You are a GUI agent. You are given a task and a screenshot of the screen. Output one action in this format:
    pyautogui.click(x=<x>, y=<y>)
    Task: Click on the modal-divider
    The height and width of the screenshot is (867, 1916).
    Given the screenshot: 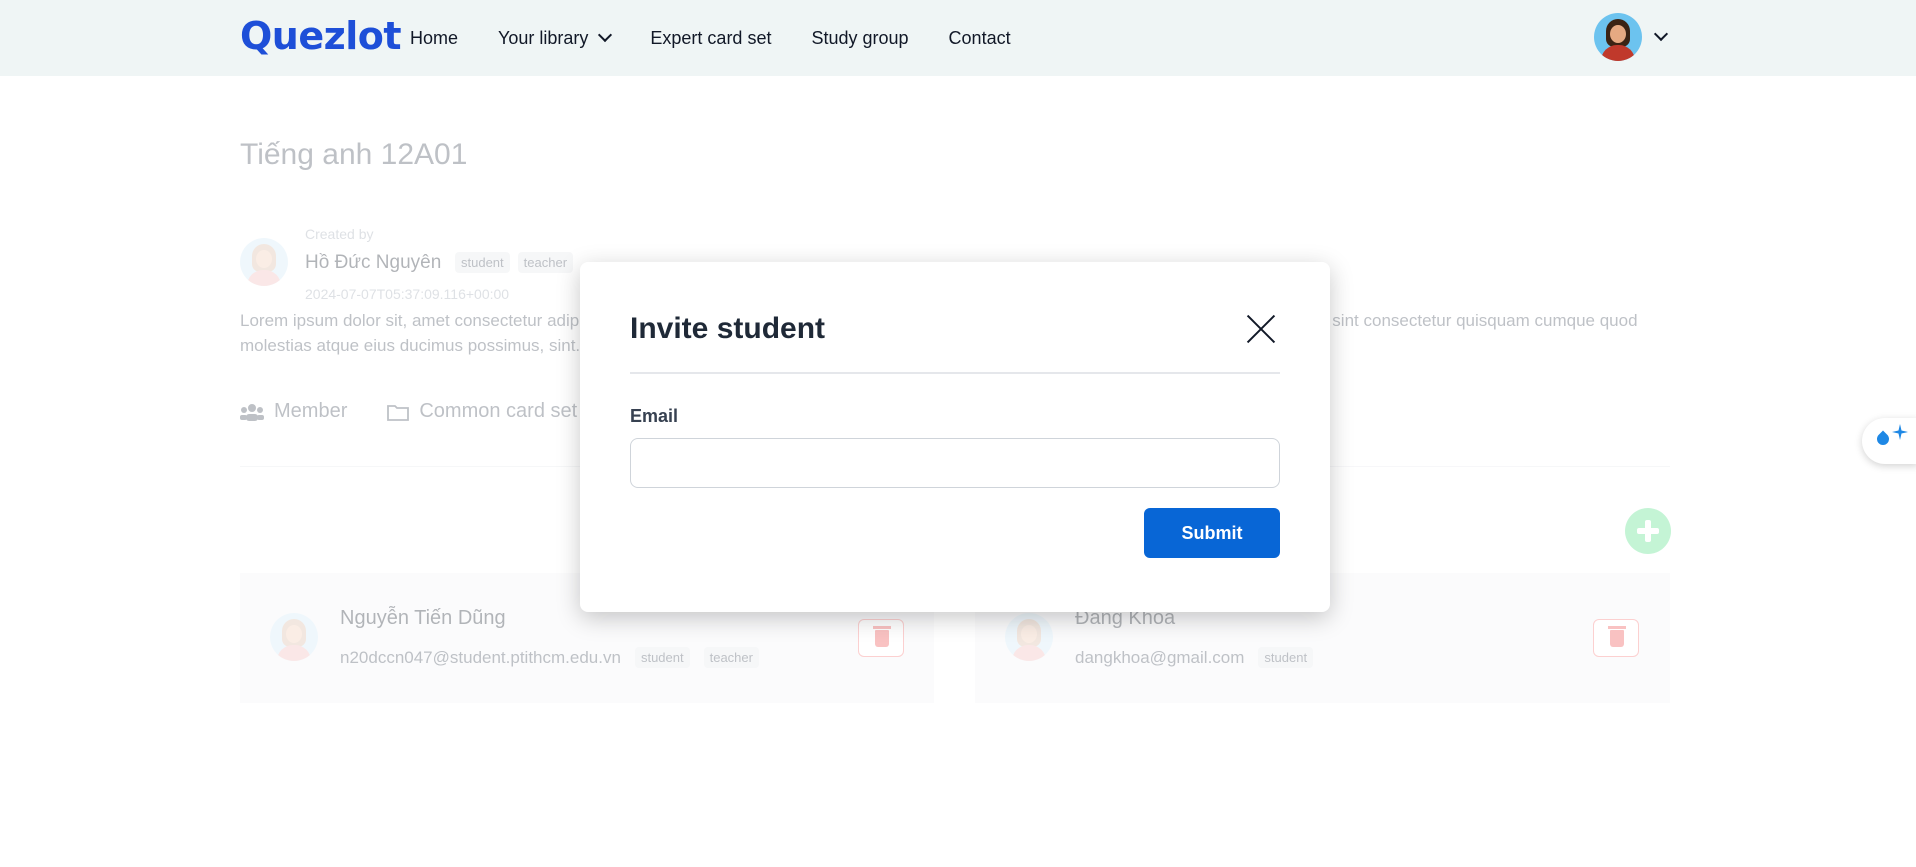 What is the action you would take?
    pyautogui.click(x=955, y=373)
    